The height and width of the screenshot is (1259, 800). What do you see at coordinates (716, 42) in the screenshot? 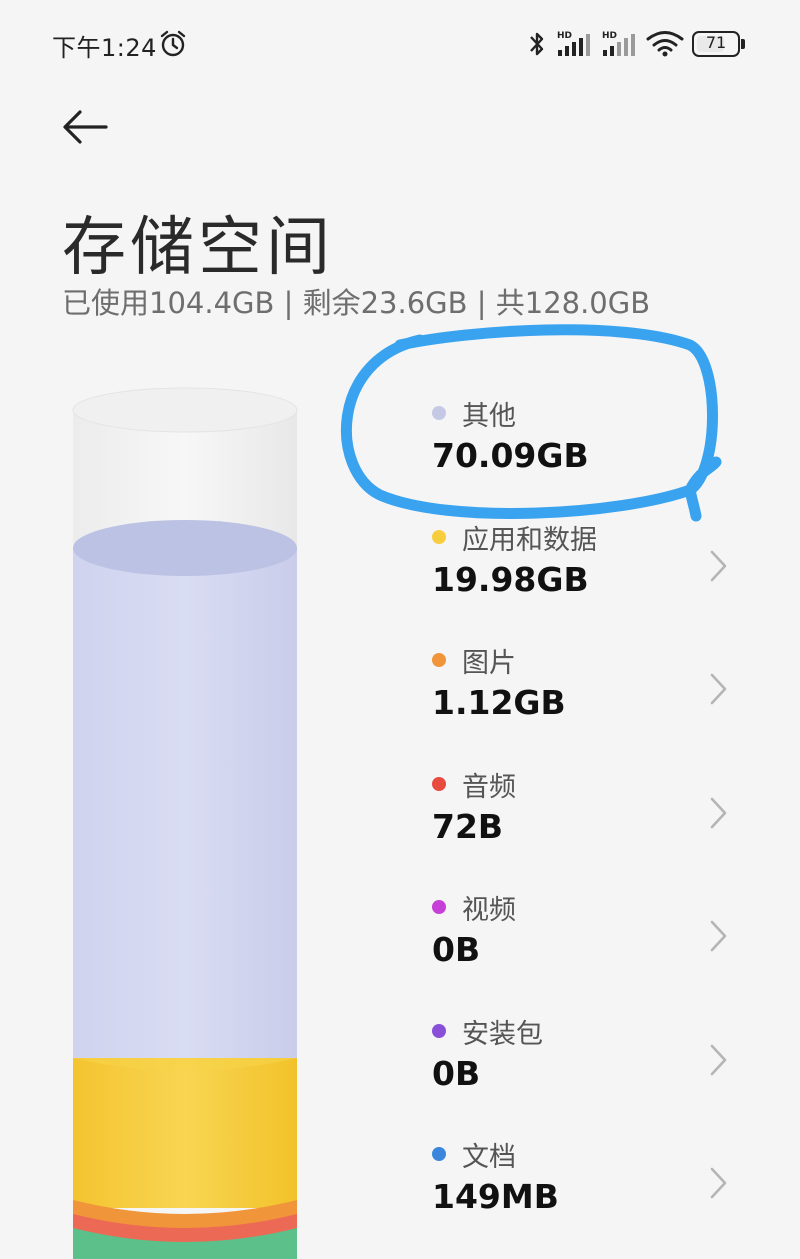
I see `battery-percent: 71` at bounding box center [716, 42].